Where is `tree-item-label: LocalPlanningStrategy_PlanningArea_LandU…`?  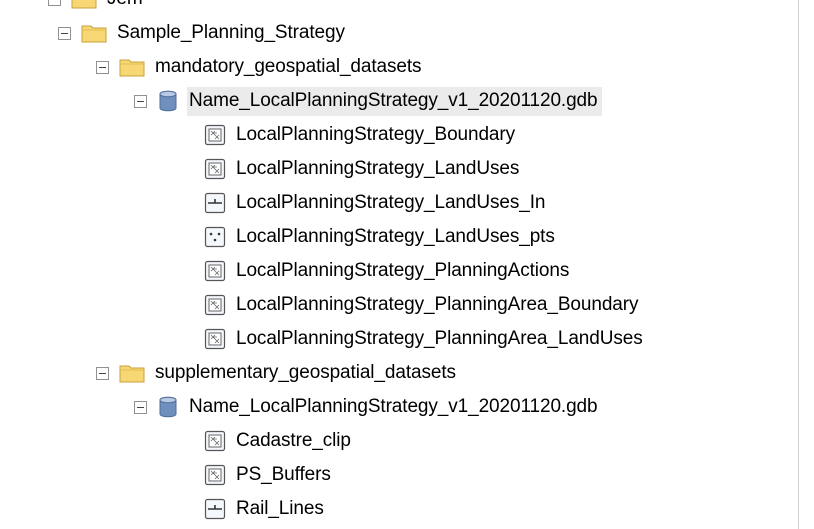 tree-item-label: LocalPlanningStrategy_PlanningArea_LandU… is located at coordinates (439, 338).